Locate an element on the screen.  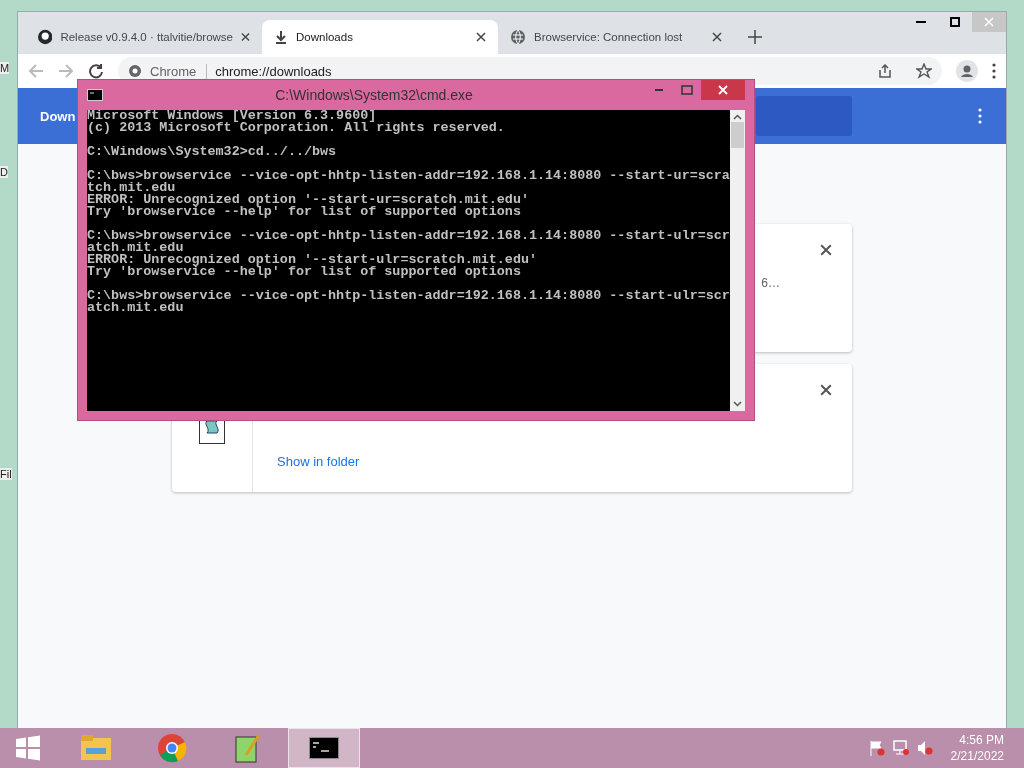
scroll-down-icon is located at coordinates (737, 404).